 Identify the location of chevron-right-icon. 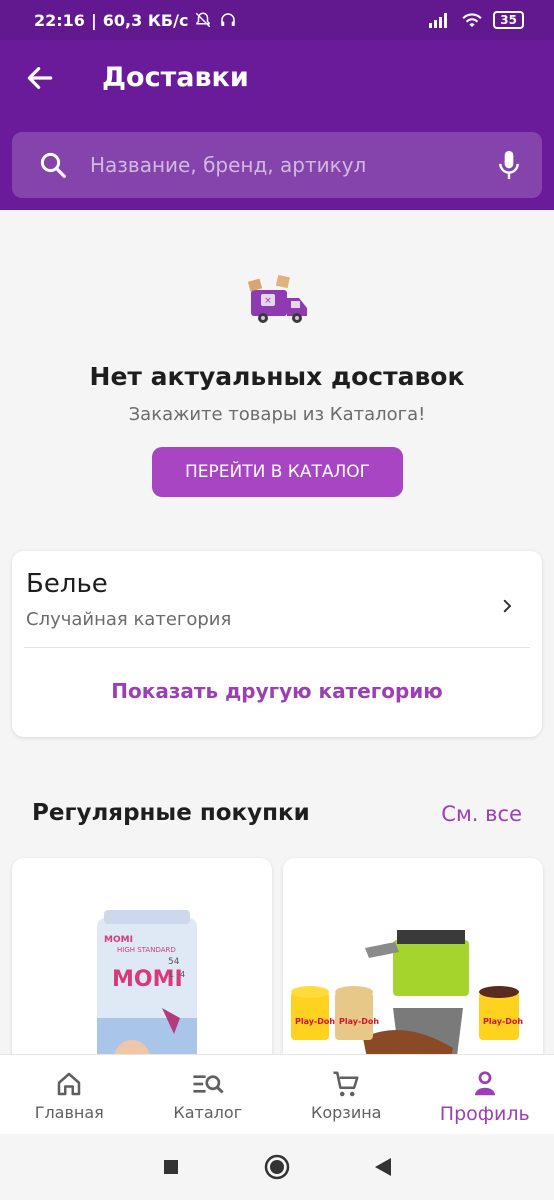
(507, 606).